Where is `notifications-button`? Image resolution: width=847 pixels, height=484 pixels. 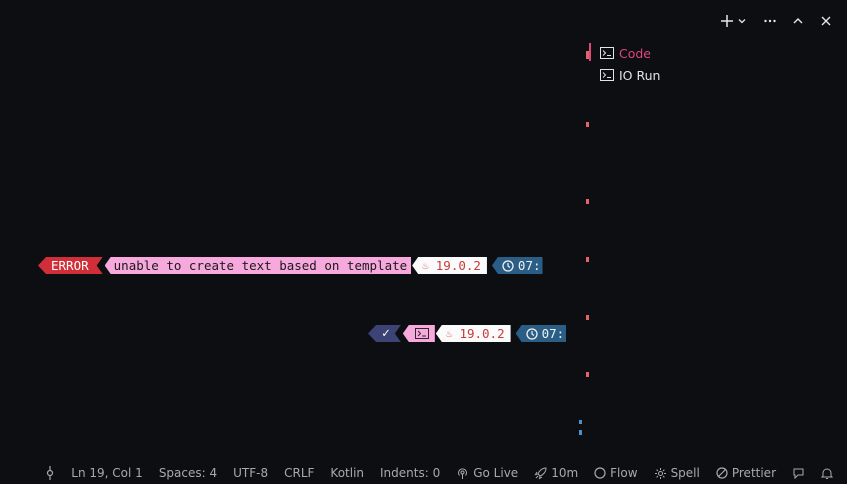 notifications-button is located at coordinates (827, 473).